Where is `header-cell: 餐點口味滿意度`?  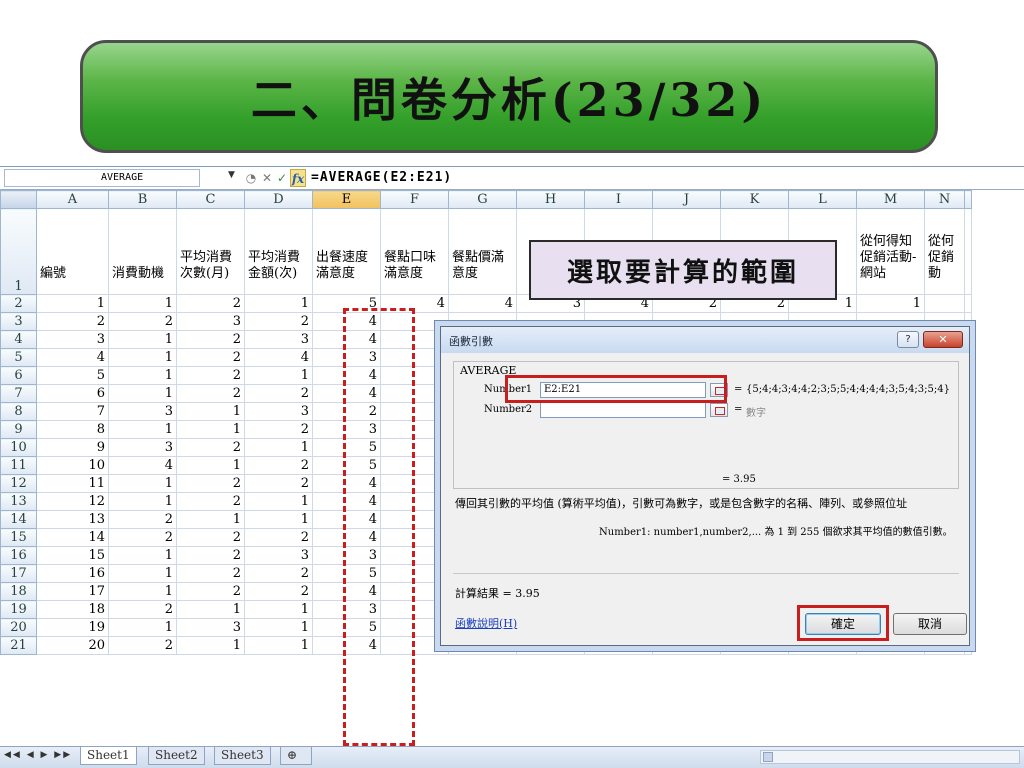 header-cell: 餐點口味滿意度 is located at coordinates (414, 251).